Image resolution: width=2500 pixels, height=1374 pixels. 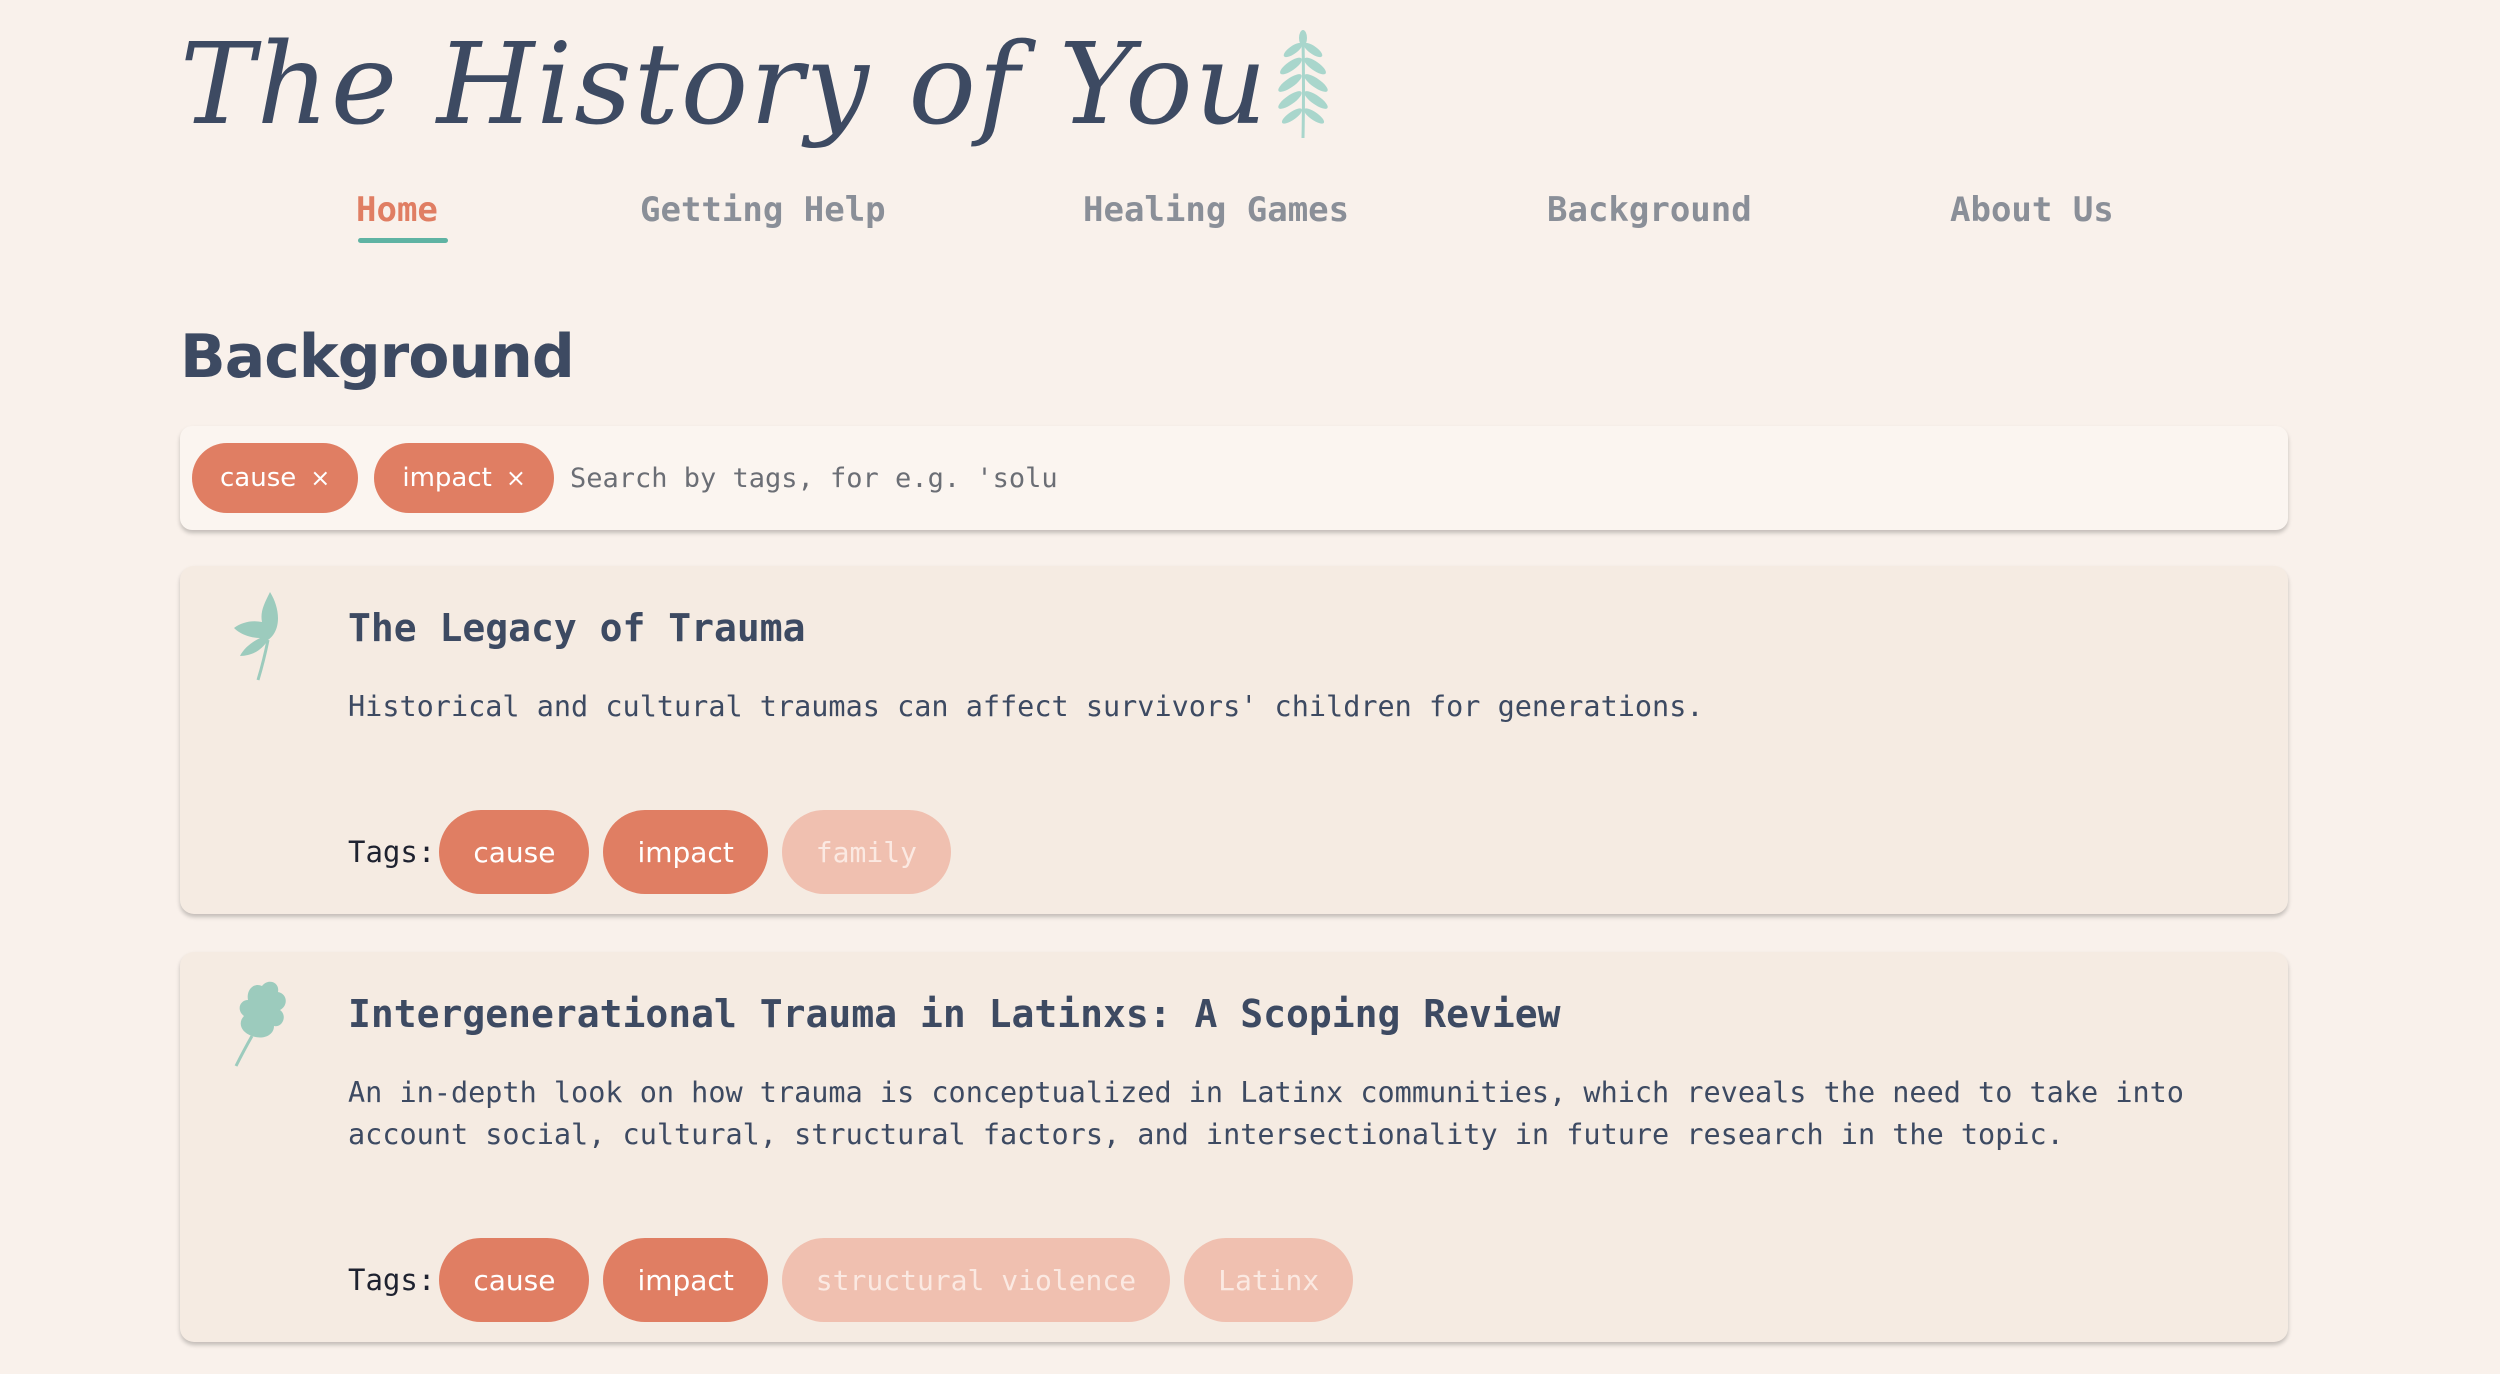 I want to click on logo-text: The History of You, so click(x=724, y=85).